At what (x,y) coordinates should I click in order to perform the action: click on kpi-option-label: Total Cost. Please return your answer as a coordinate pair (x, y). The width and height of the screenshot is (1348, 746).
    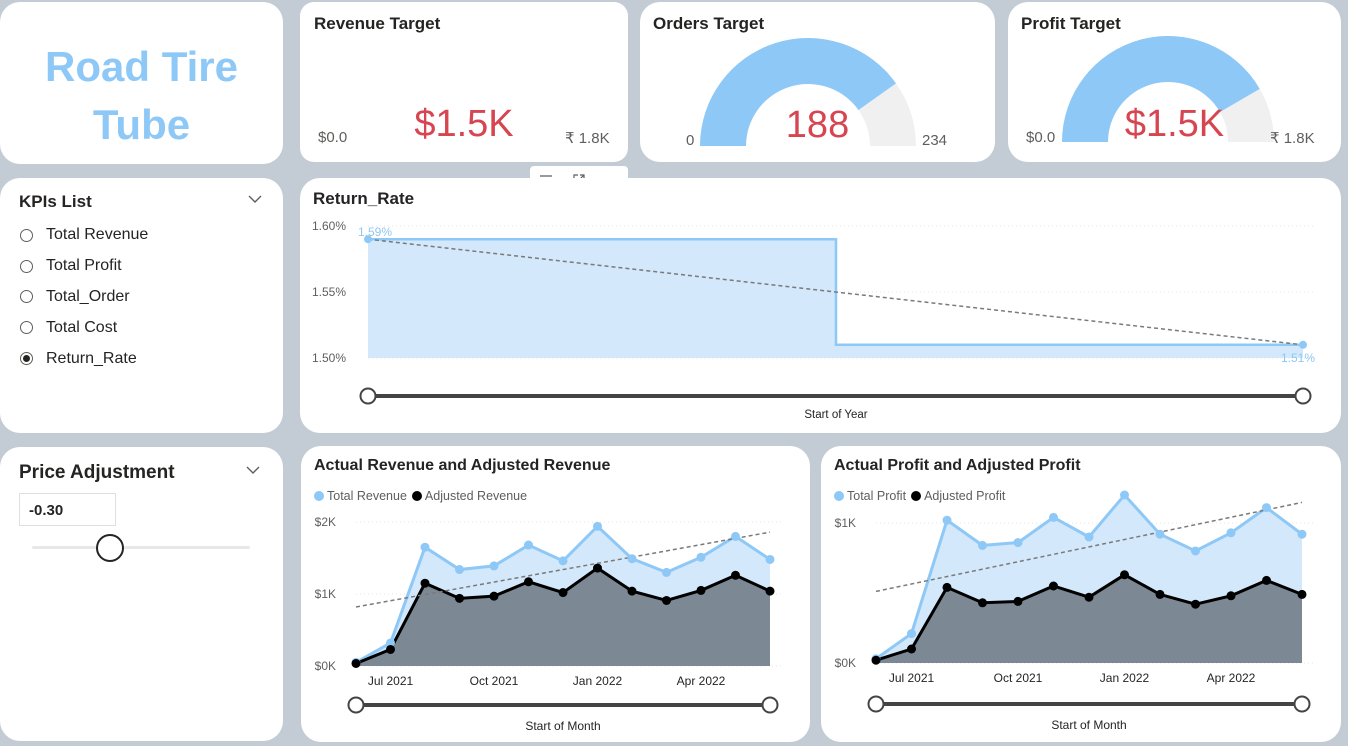
    Looking at the image, I should click on (82, 327).